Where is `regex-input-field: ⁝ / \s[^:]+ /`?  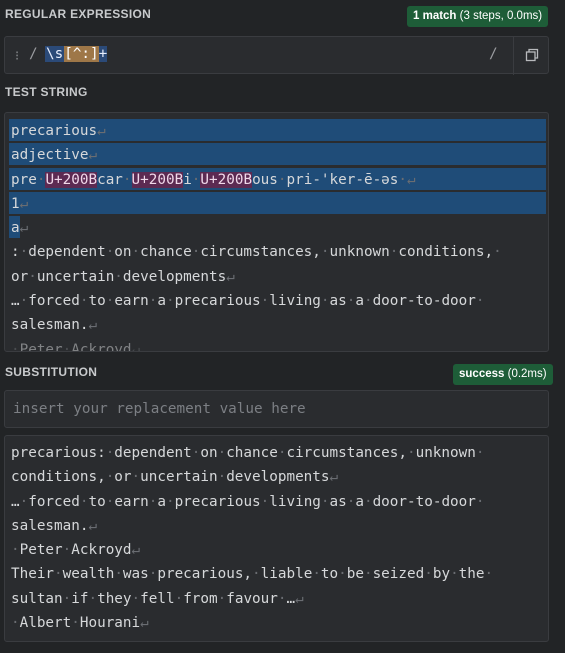 regex-input-field: ⁝ / \s[^:]+ / is located at coordinates (276, 55).